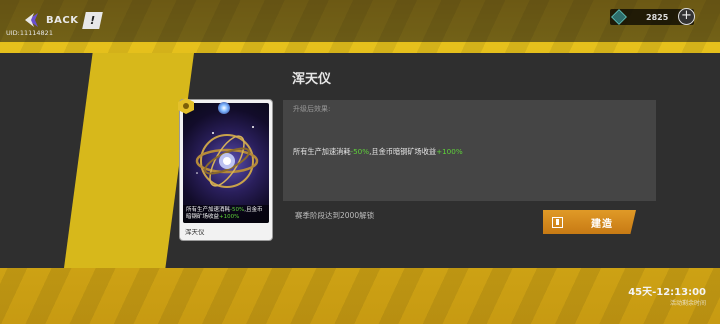 This screenshot has height=324, width=720. Describe the element at coordinates (92, 20) in the screenshot. I see `help-icon: !` at that location.